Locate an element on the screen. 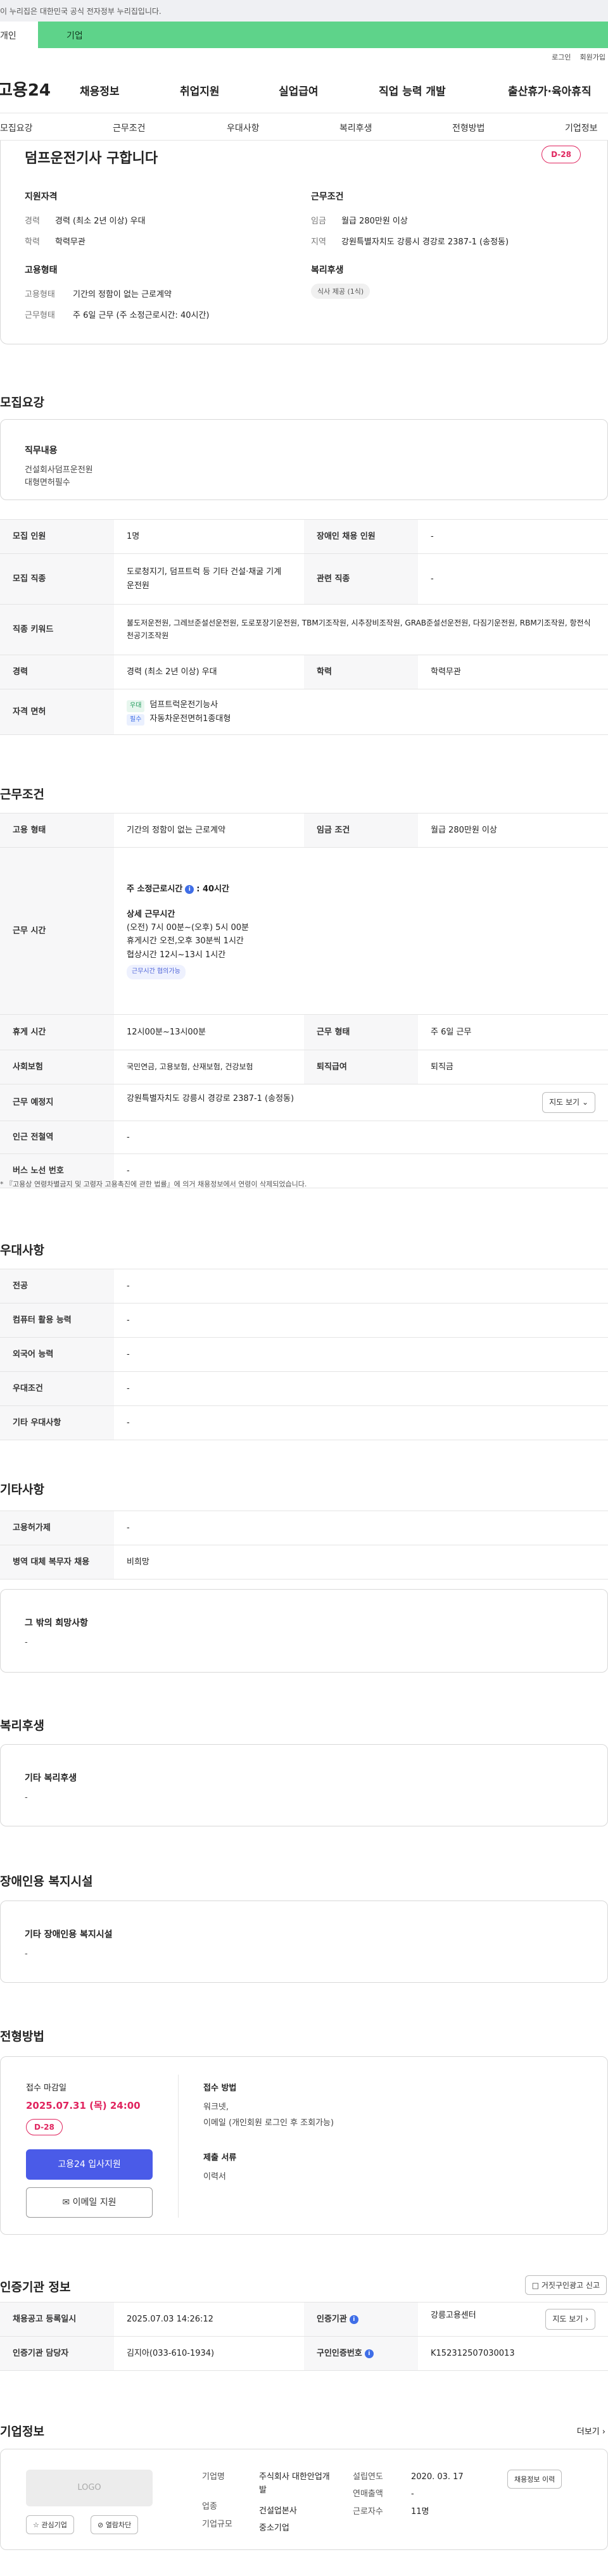 The width and height of the screenshot is (608, 2576). hours-line: (오전) 7시 00분~(오후) 5시 00분 is located at coordinates (188, 928).